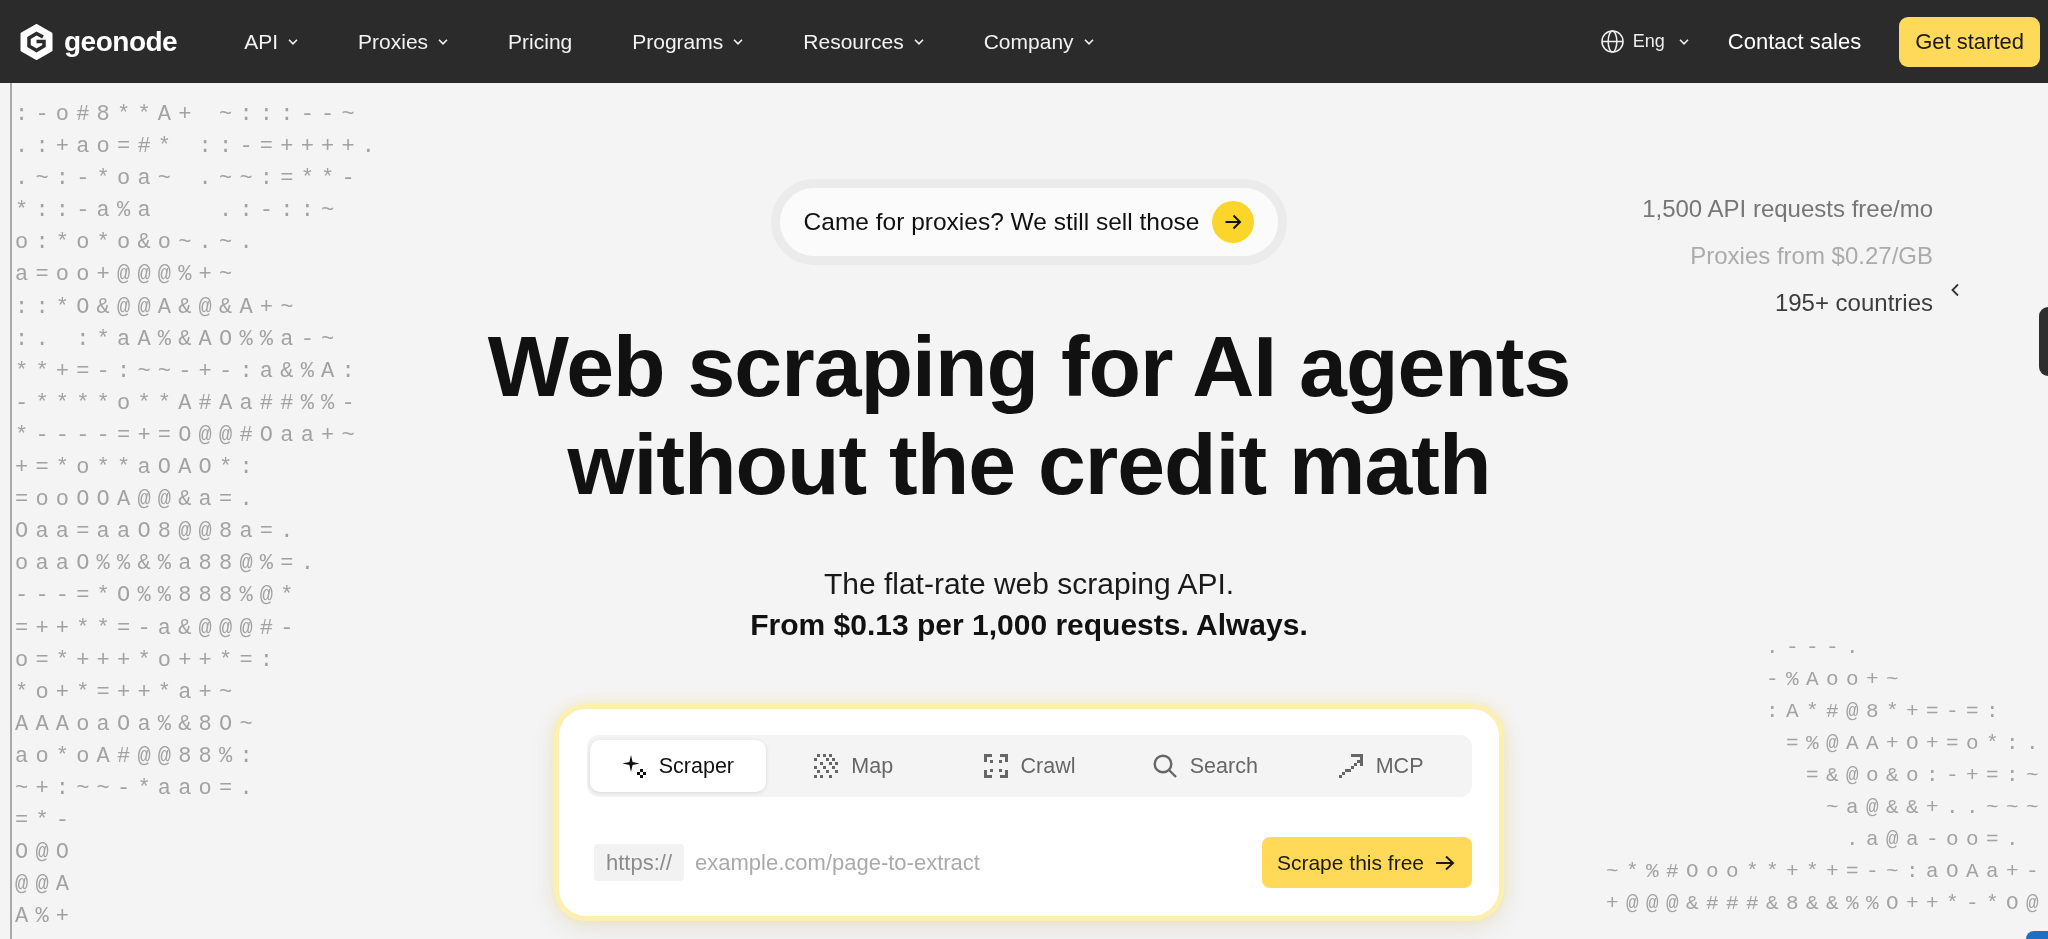 This screenshot has height=939, width=2048. What do you see at coordinates (137, 724) in the screenshot?
I see `ascii-art-text: AAAoaOa%&8O~` at bounding box center [137, 724].